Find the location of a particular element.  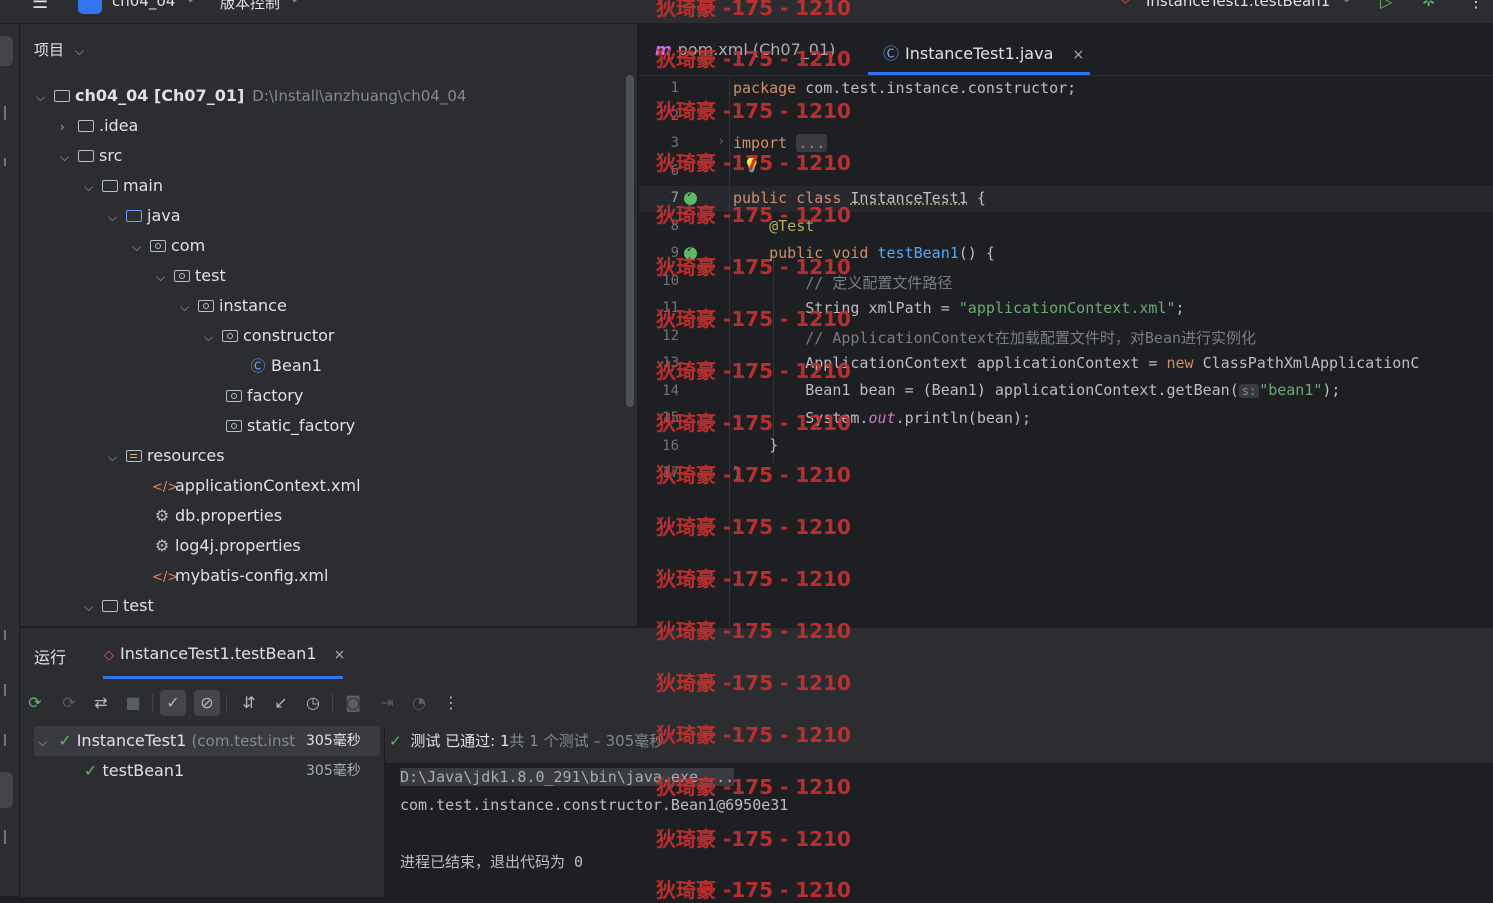

code-line-1: package com.test.instance.constructor; is located at coordinates (904, 88).